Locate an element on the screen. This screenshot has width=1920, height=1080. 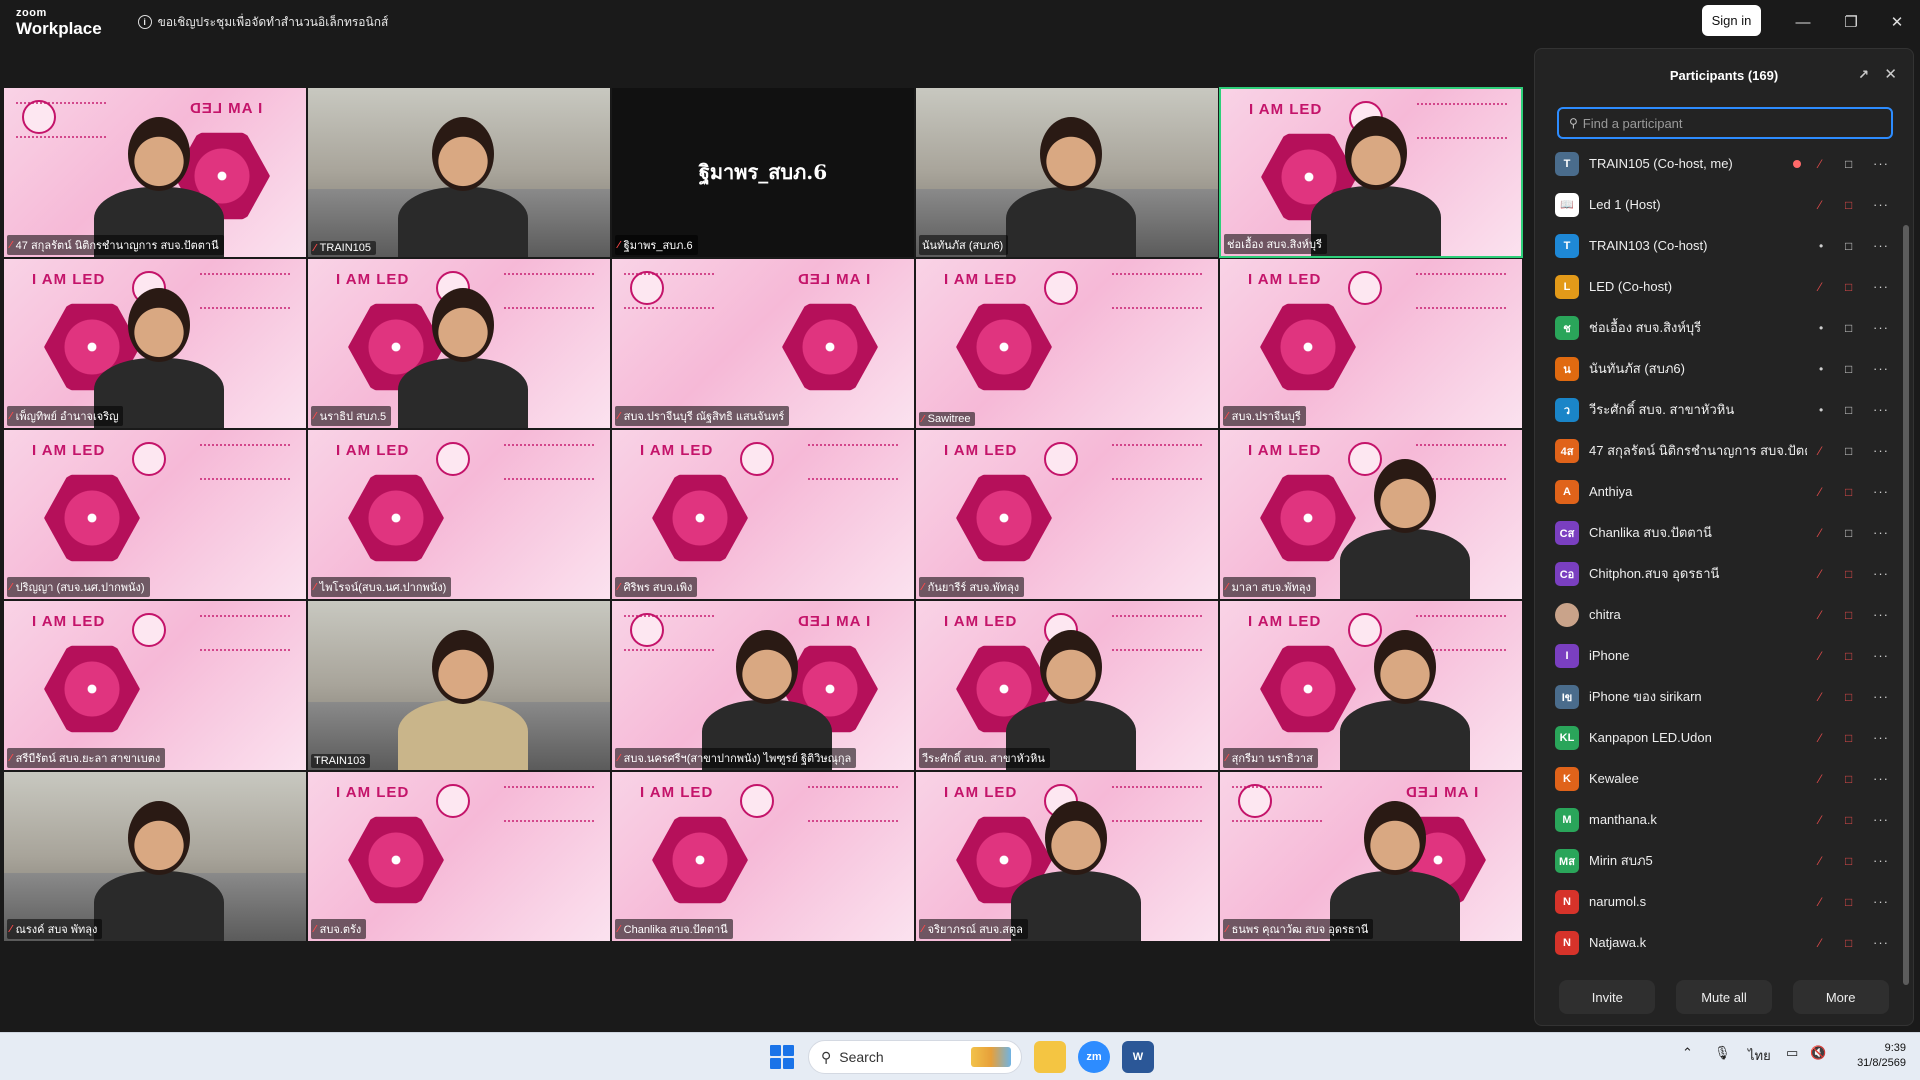
info-icon: i is located at coordinates (144, 22).